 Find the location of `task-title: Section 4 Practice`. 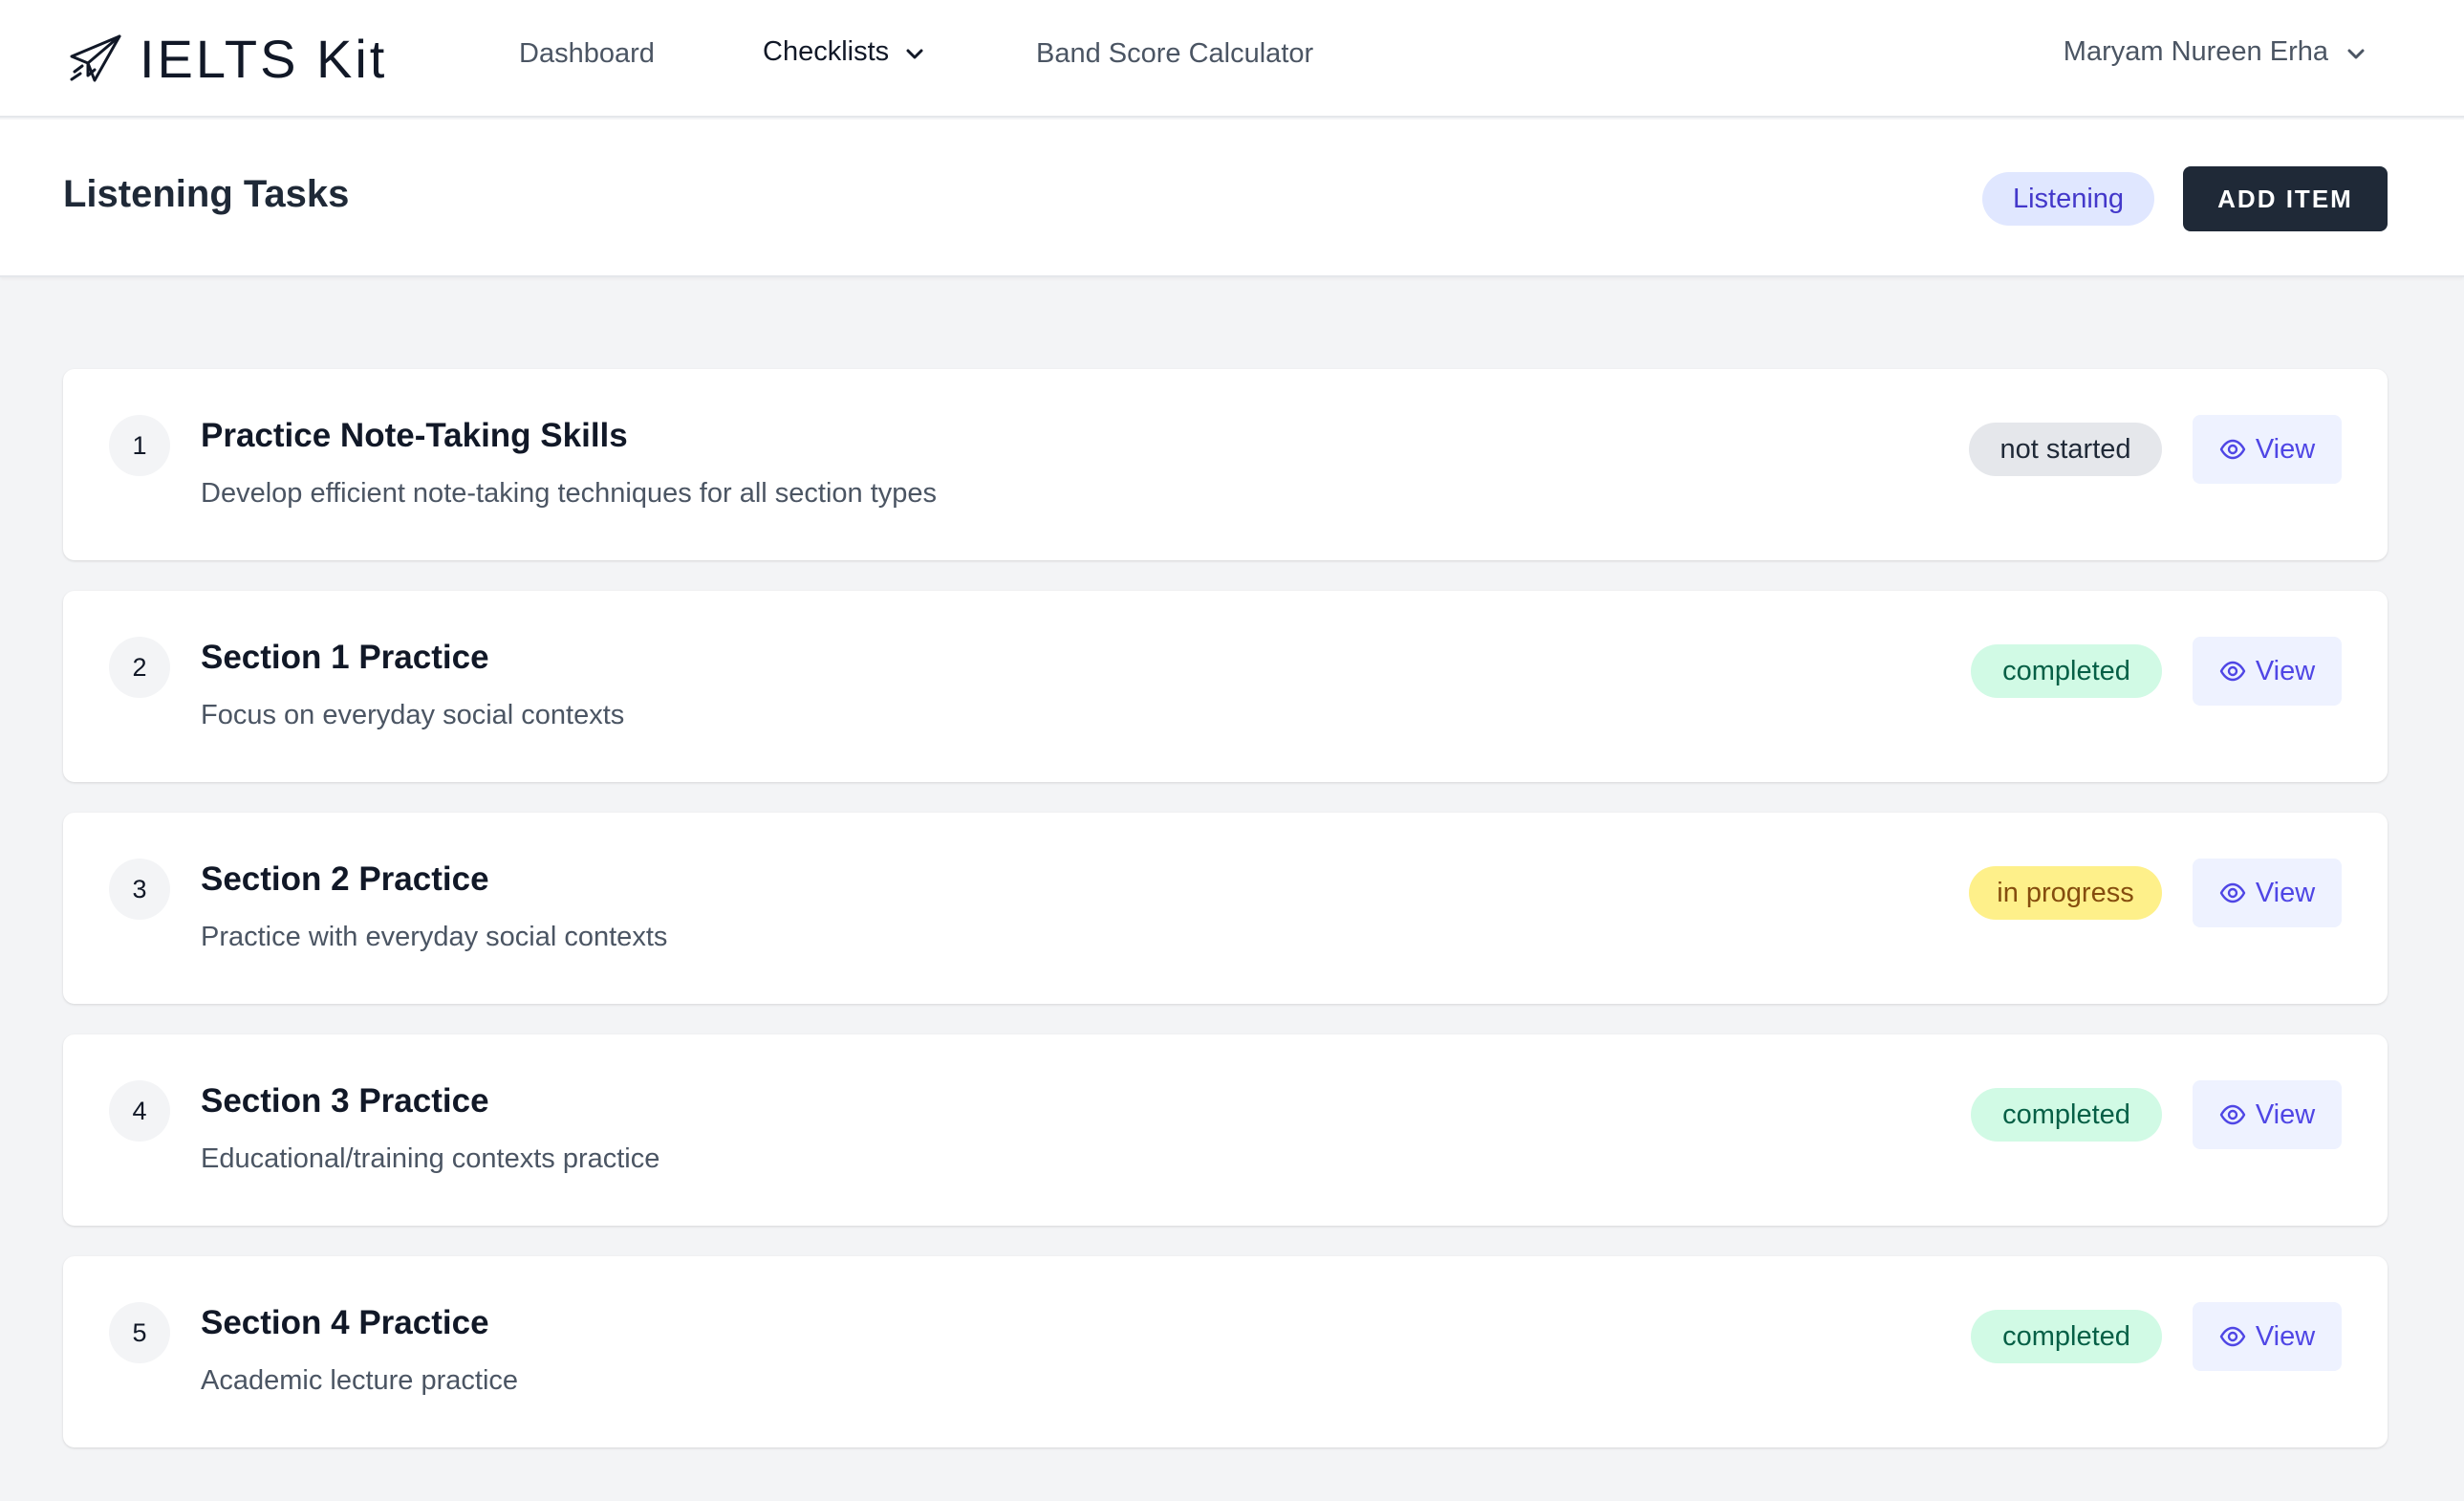

task-title: Section 4 Practice is located at coordinates (345, 1322).